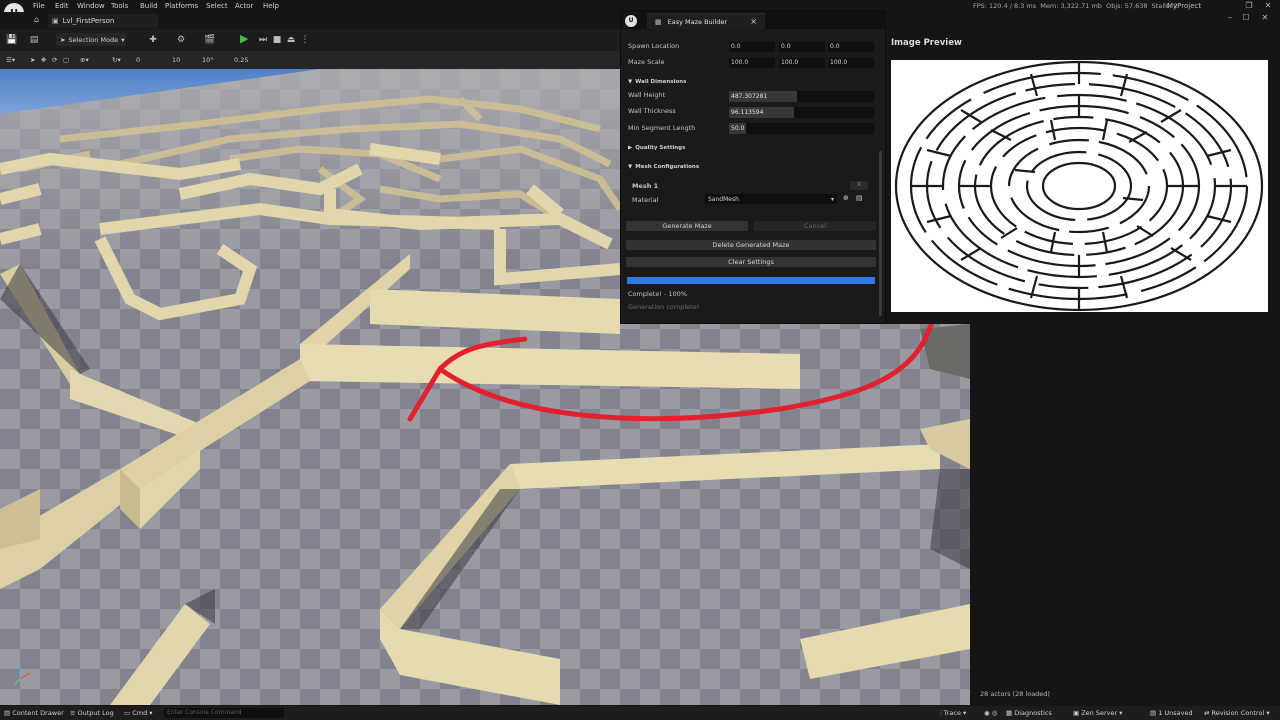 Image resolution: width=1280 pixels, height=720 pixels. Describe the element at coordinates (305, 40) in the screenshot. I see `more-options-icon: ⋮` at that location.